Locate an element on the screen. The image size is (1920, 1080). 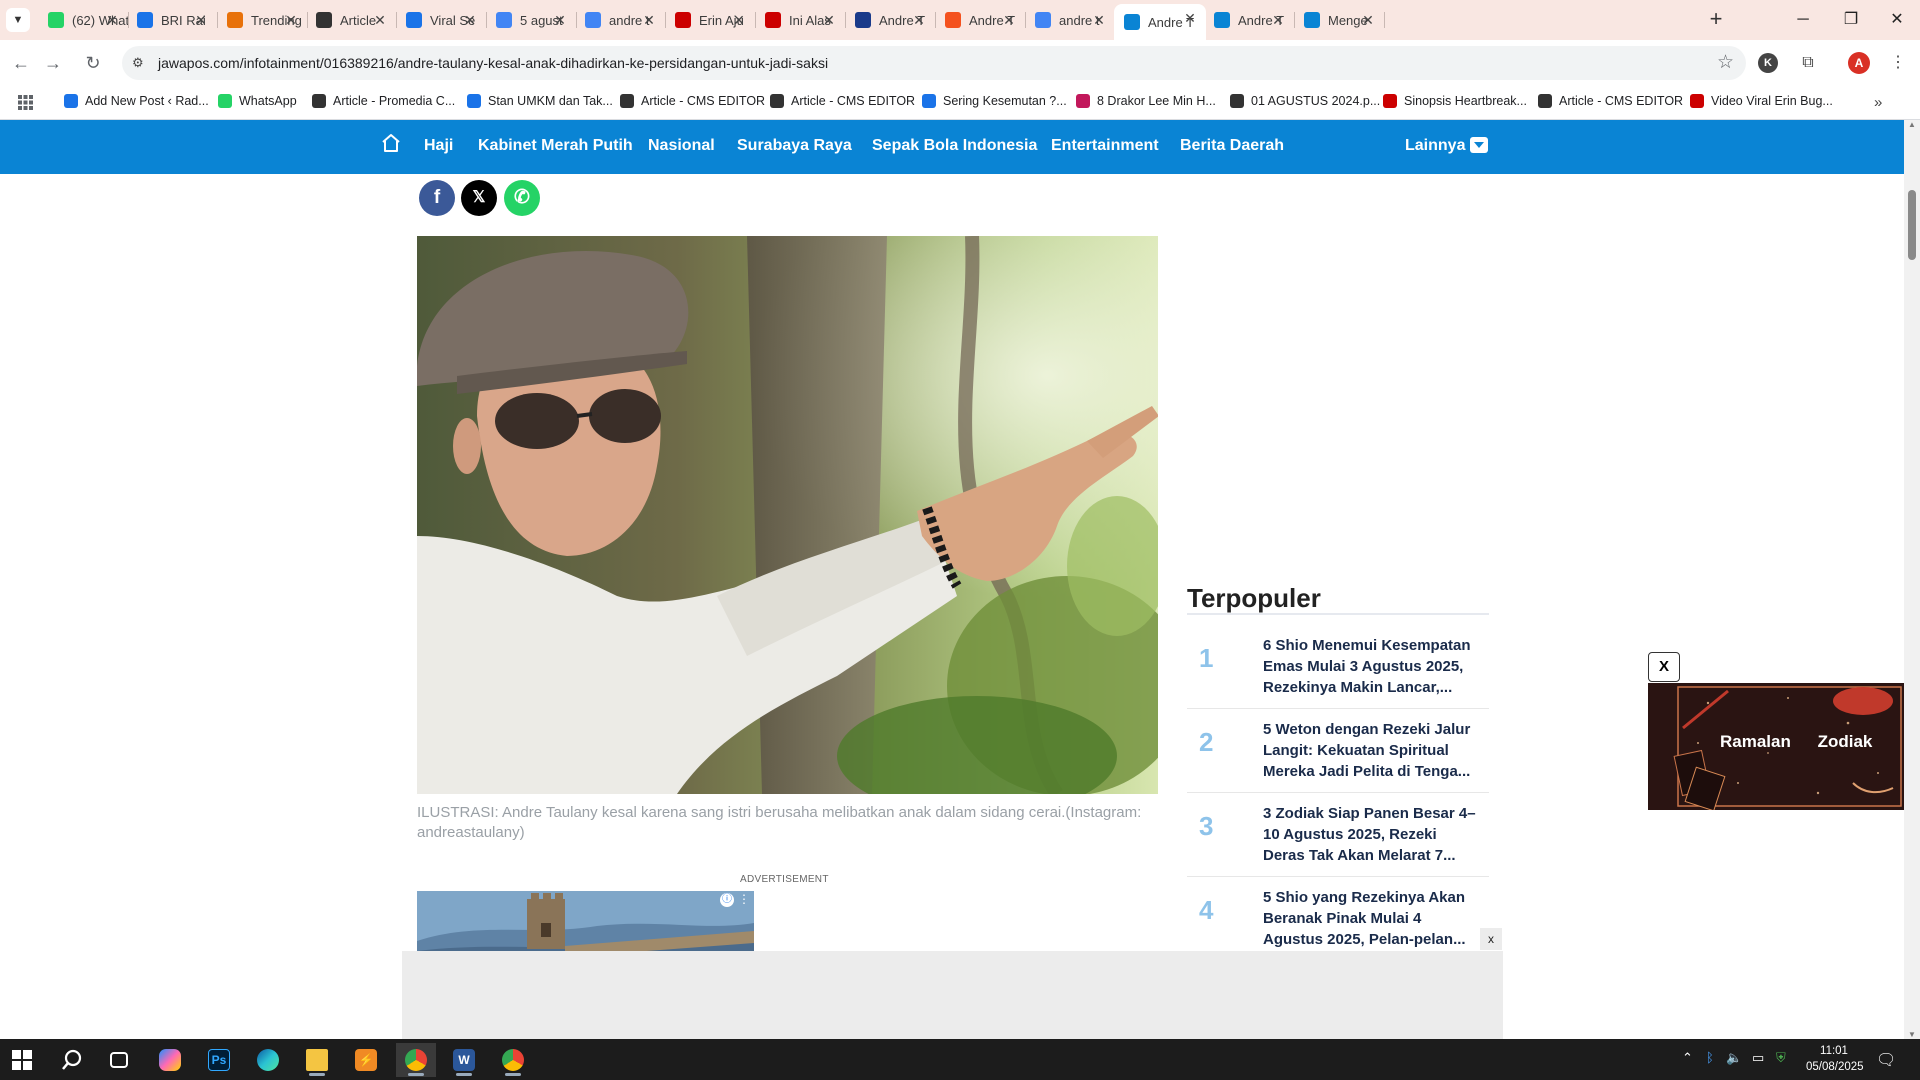
extensions-puzzle-icon: ⧉ is located at coordinates (1808, 63).